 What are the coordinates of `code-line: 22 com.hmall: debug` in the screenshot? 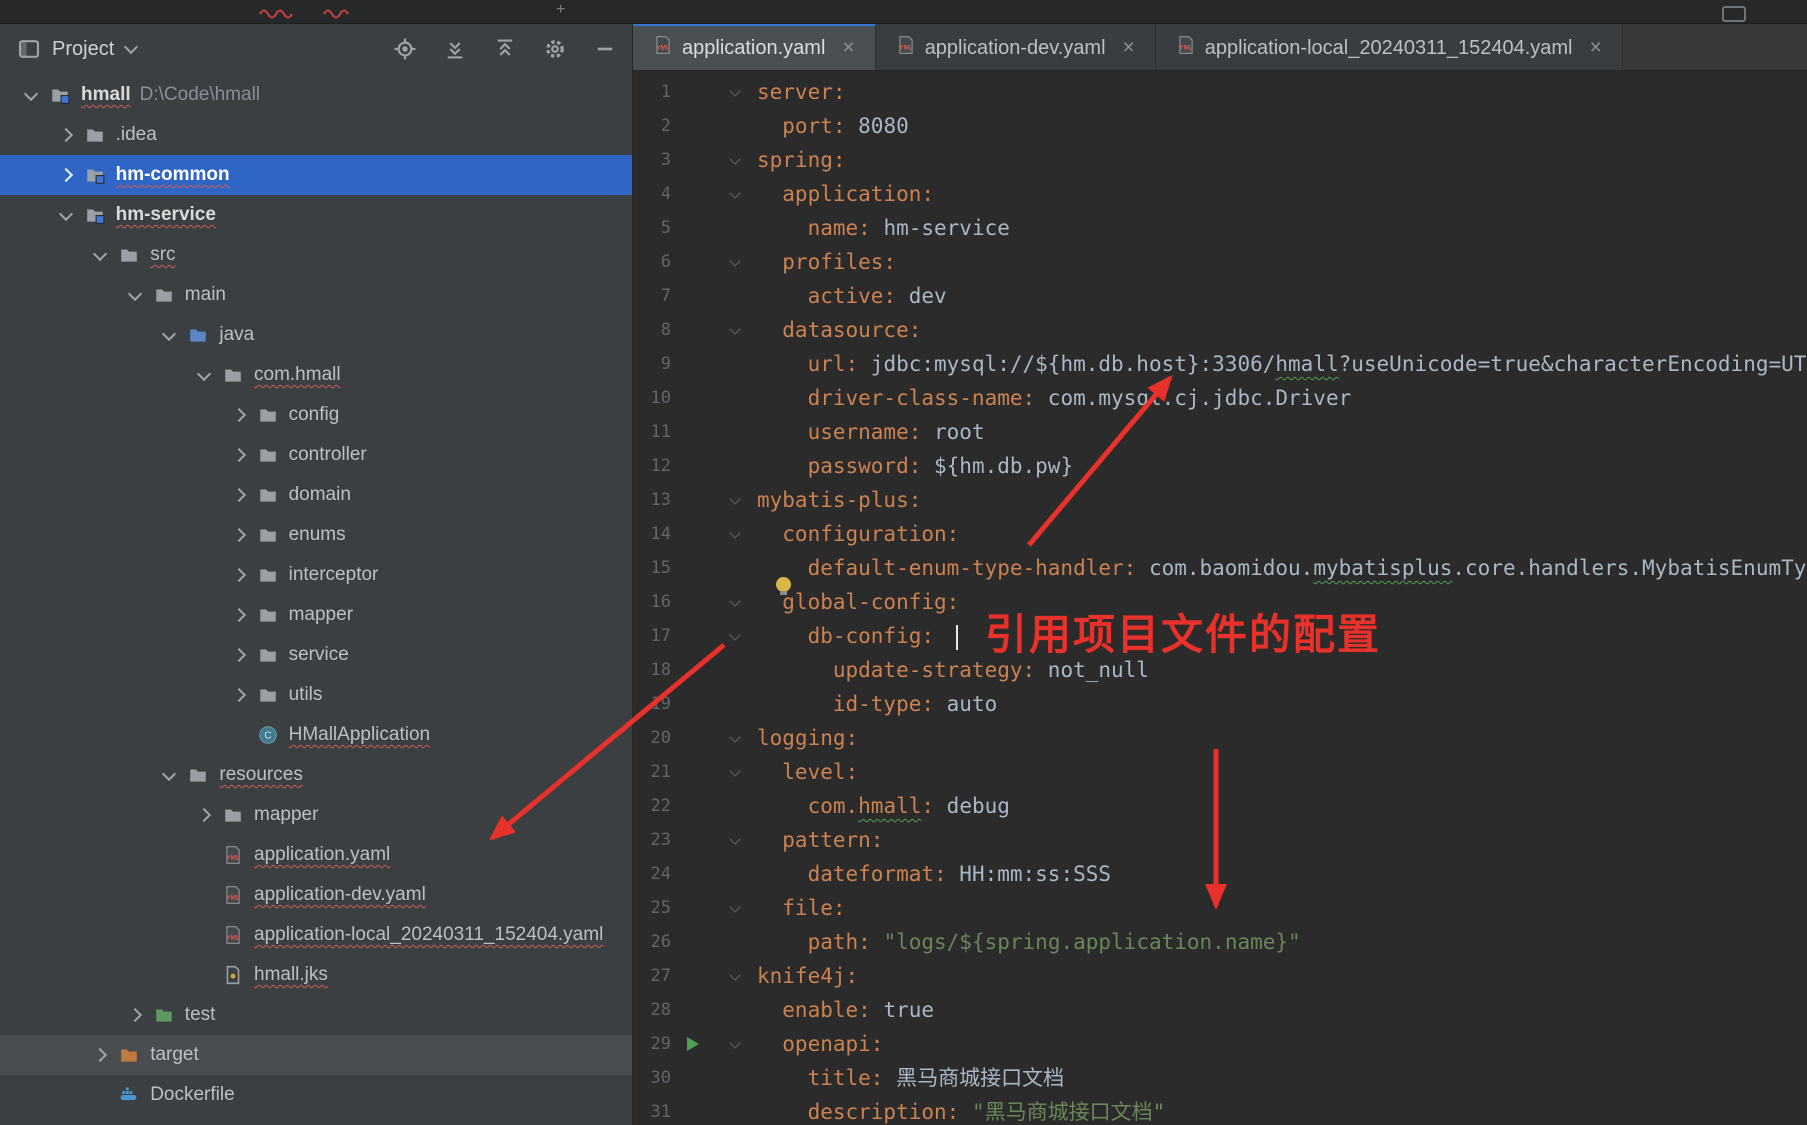 It's located at (1220, 806).